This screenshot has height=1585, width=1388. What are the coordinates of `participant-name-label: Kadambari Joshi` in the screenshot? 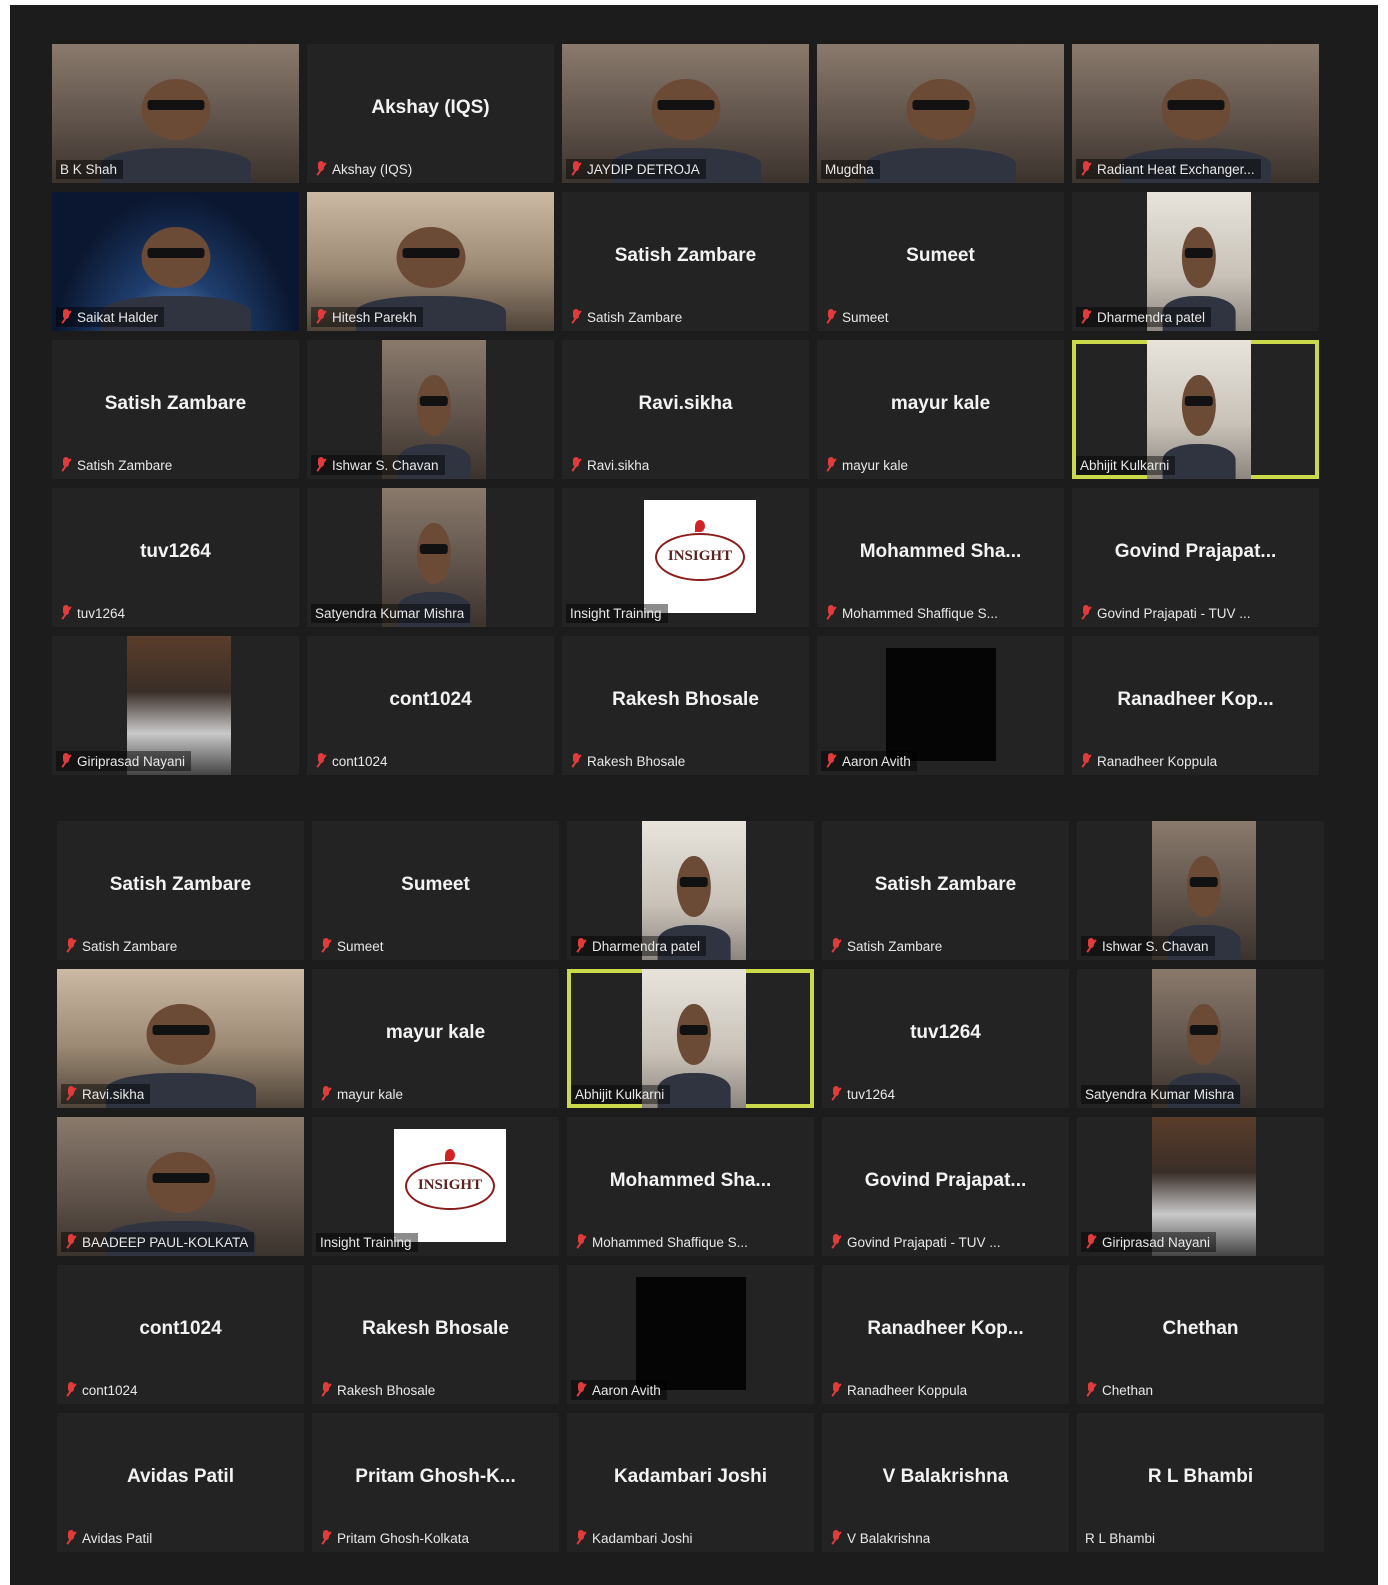 It's located at (635, 1538).